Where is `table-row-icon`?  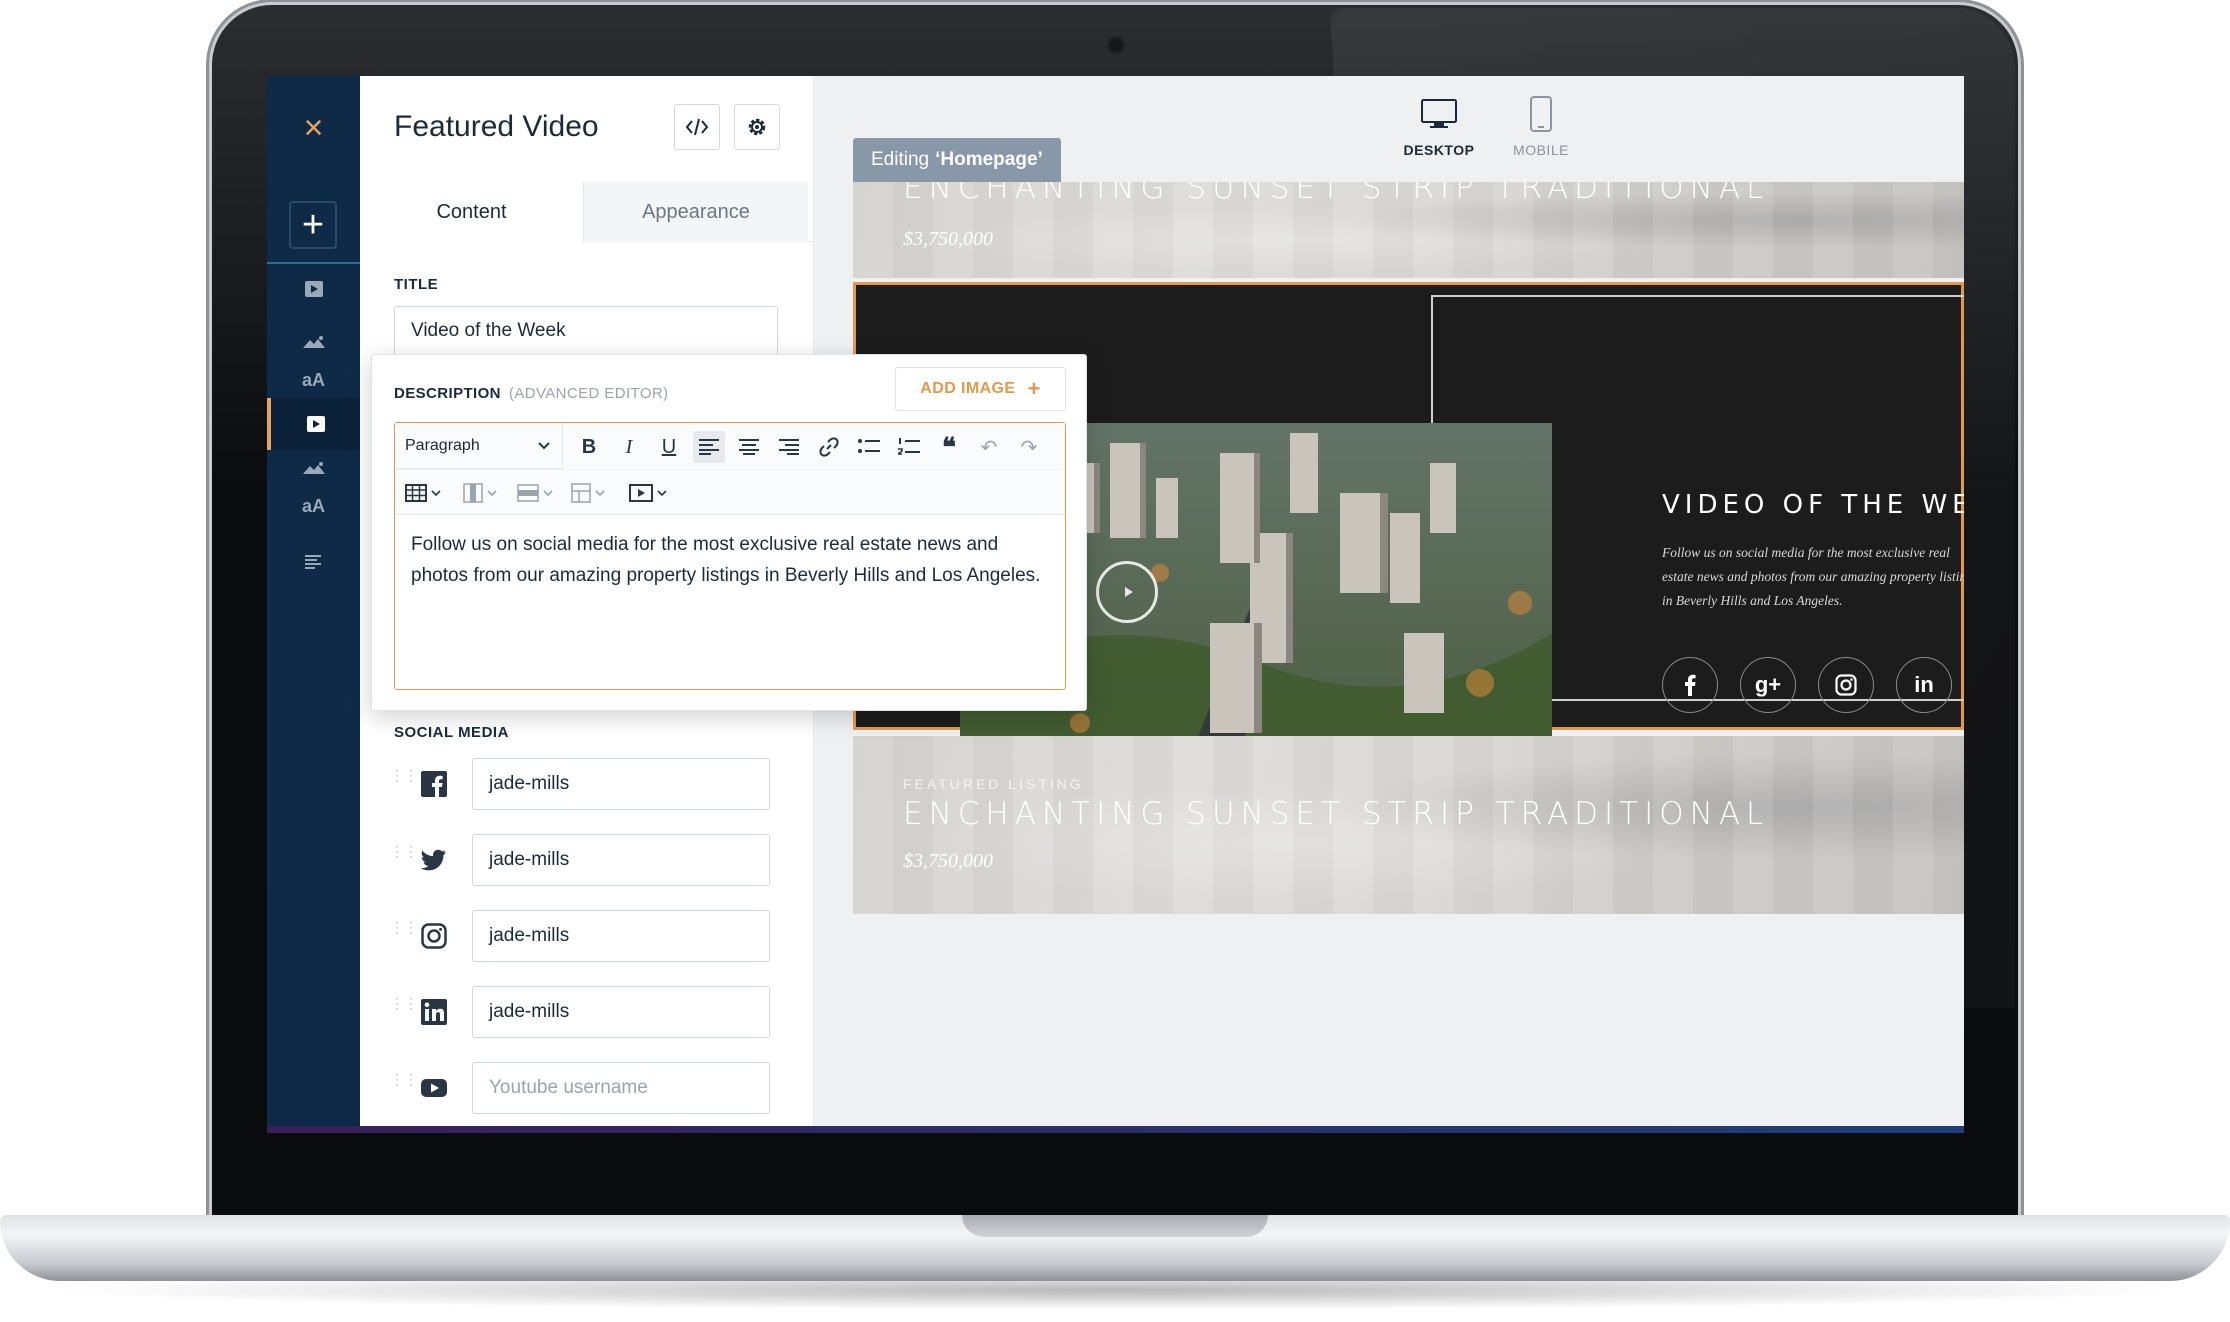
table-row-icon is located at coordinates (528, 493).